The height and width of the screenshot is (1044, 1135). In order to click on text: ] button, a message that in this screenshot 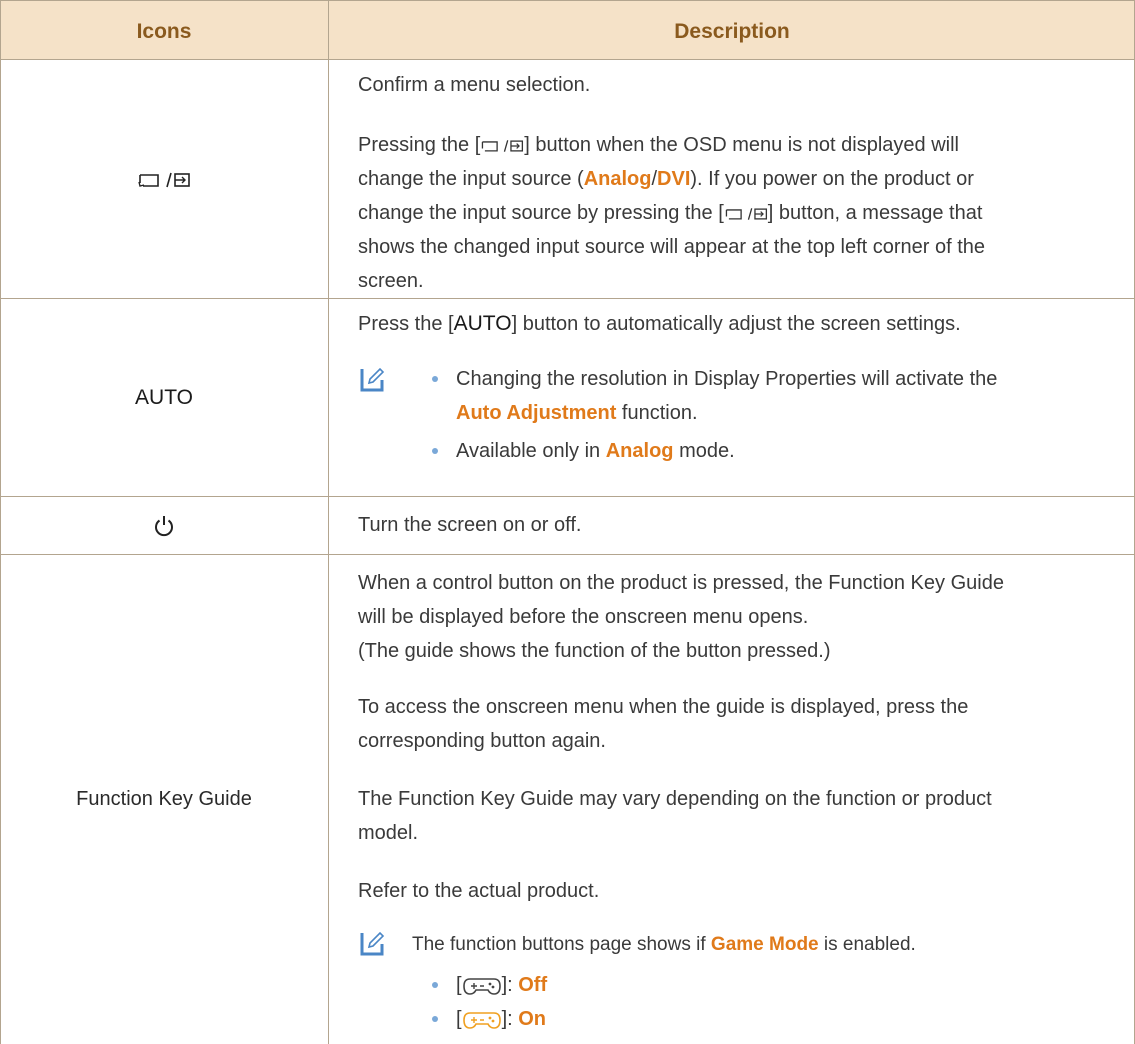, I will do `click(875, 213)`.